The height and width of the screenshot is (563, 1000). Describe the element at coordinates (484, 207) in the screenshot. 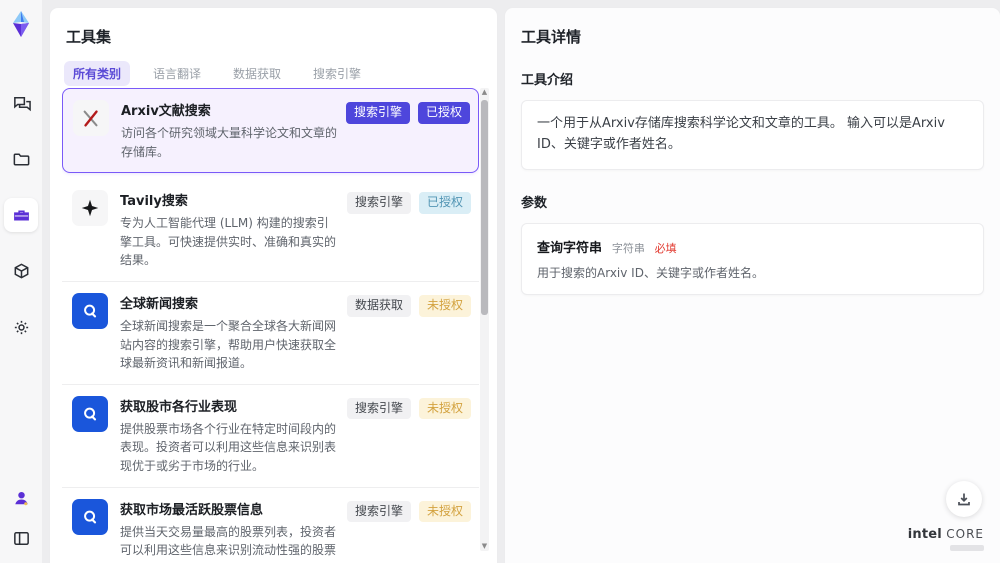

I see `scroll-thumb` at that location.